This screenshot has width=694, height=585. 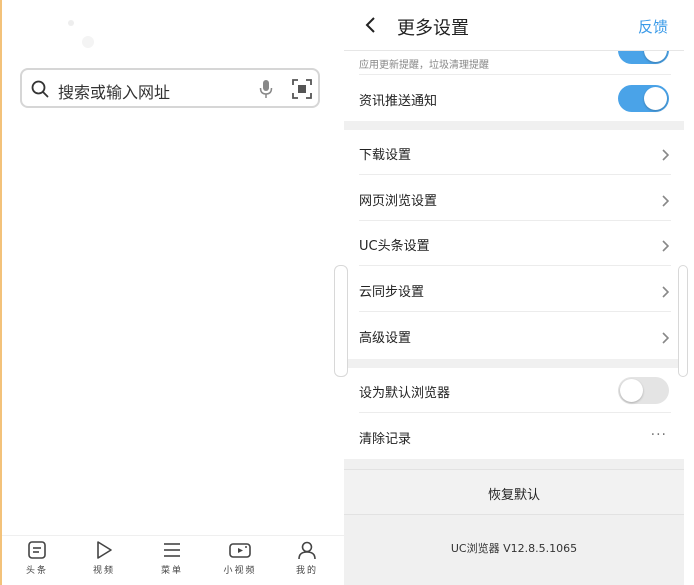 I want to click on headline-icon, so click(x=37, y=550).